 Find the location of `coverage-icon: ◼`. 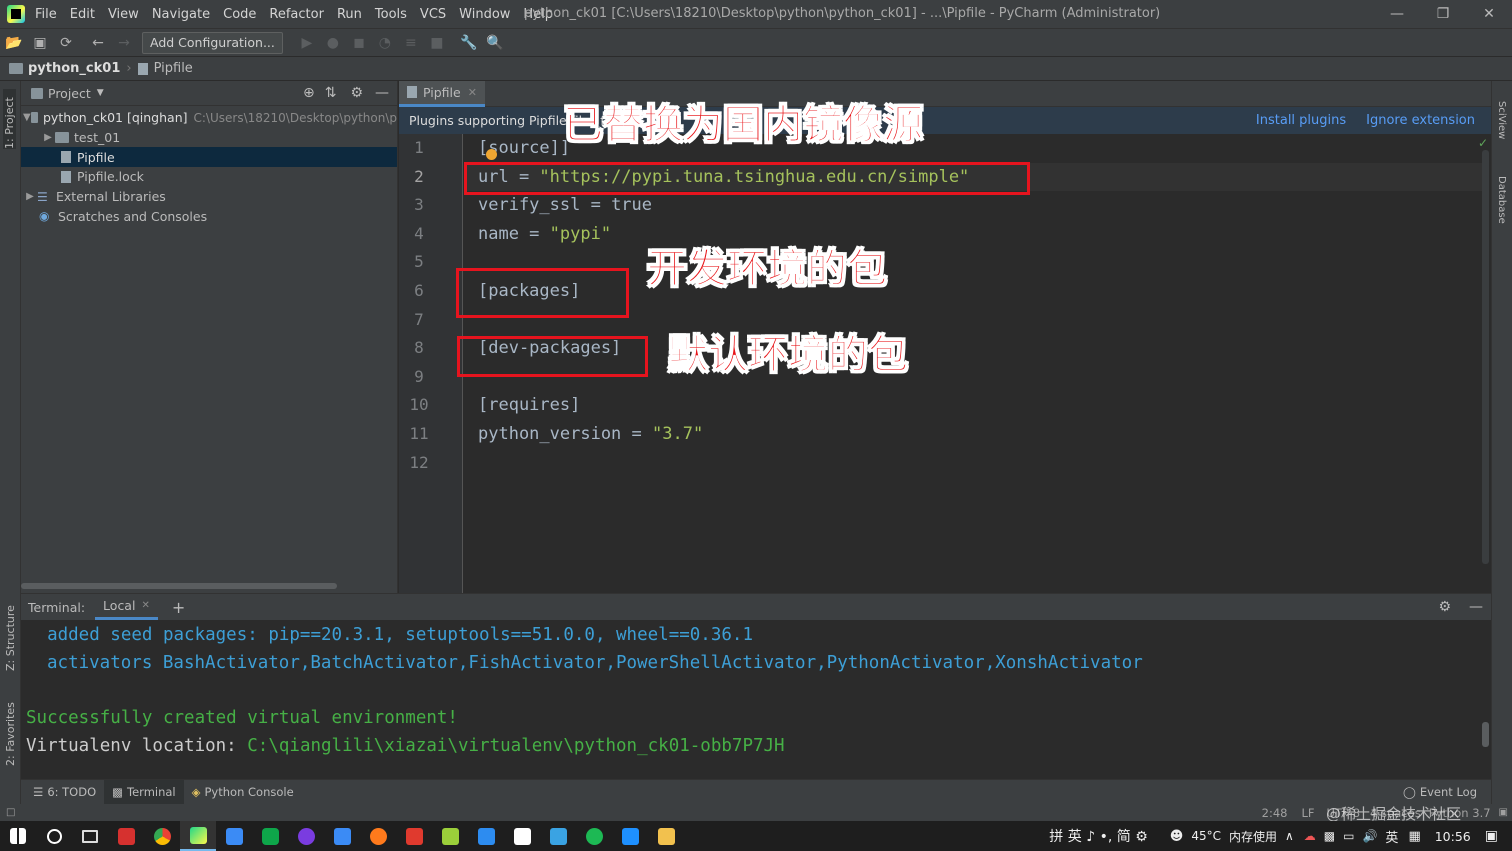

coverage-icon: ◼ is located at coordinates (359, 43).